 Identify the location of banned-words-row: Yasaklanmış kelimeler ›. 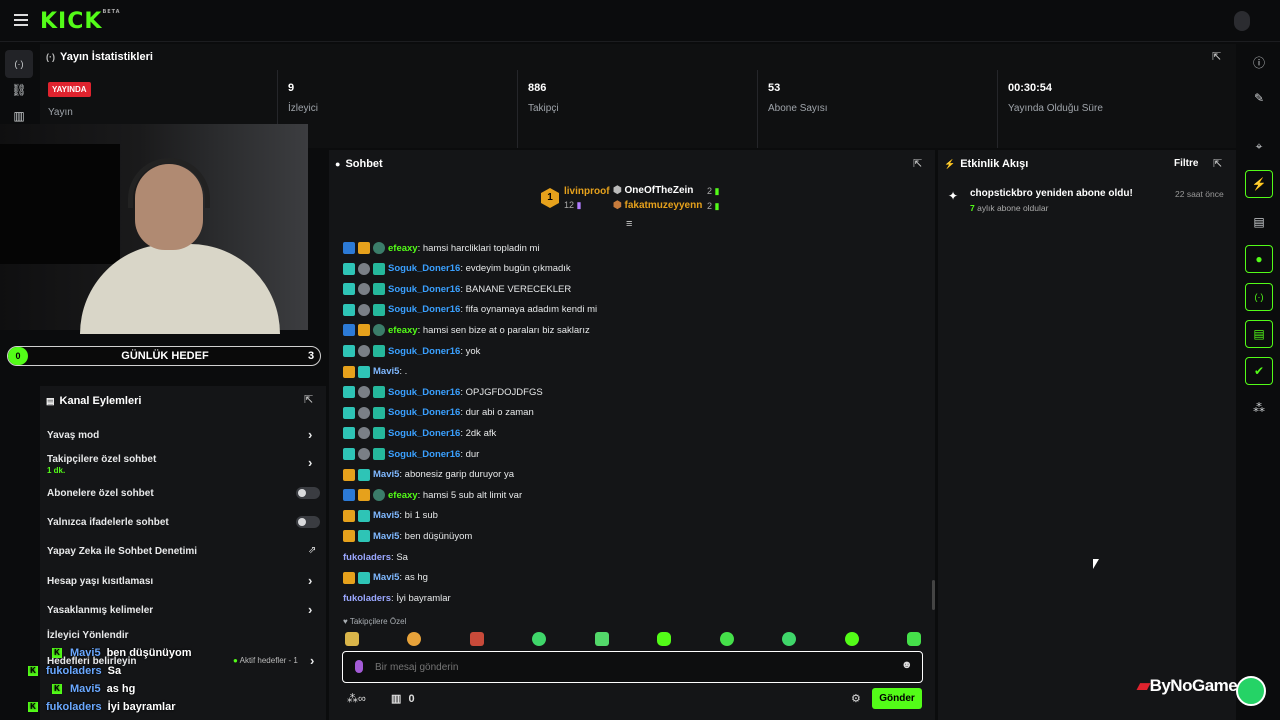
(183, 610).